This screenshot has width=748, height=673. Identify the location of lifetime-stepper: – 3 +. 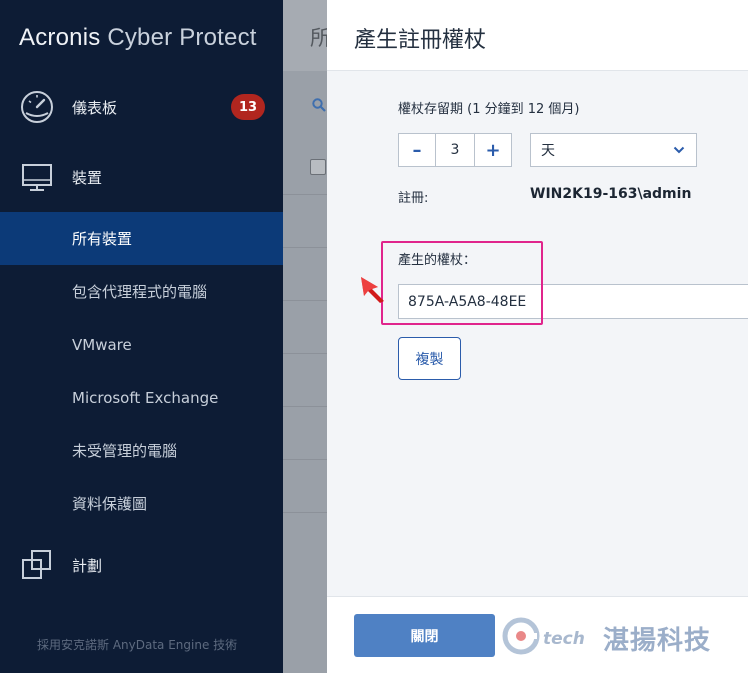
(455, 150).